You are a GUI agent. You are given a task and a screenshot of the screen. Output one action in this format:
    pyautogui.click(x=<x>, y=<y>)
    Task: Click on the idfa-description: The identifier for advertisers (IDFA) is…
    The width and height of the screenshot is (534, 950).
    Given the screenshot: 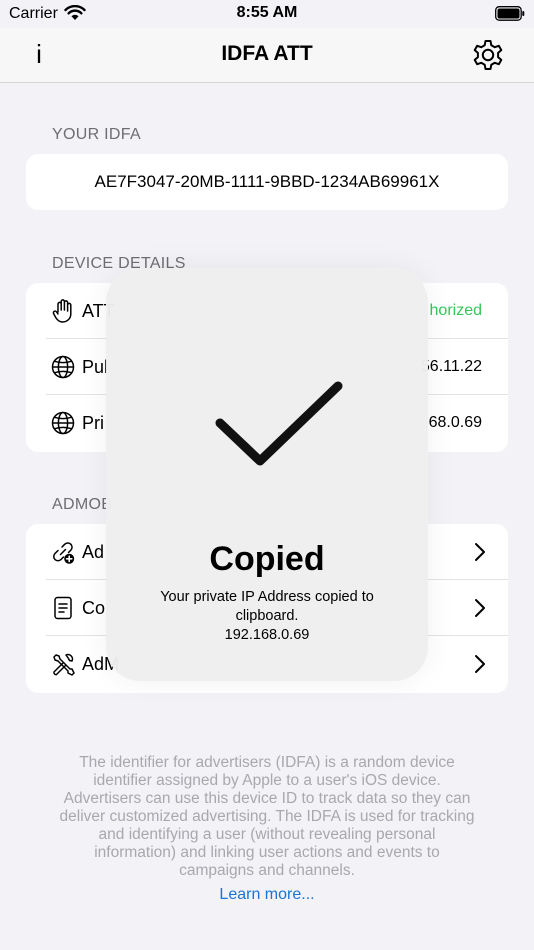 What is the action you would take?
    pyautogui.click(x=267, y=816)
    